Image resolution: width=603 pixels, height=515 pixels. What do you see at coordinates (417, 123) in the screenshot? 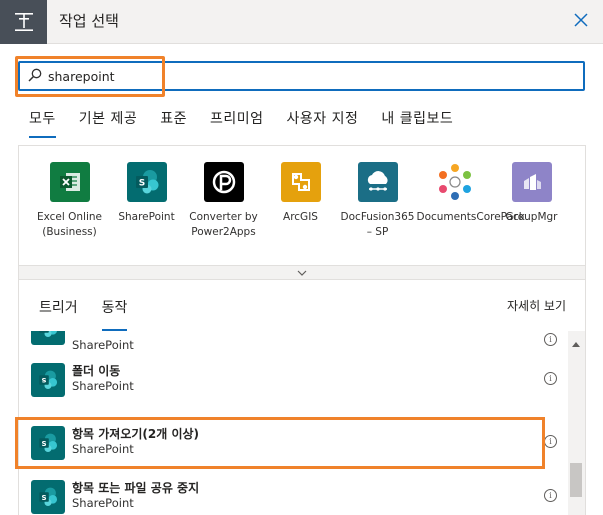
I see `tab-my-clipboard: 내 클립보드` at bounding box center [417, 123].